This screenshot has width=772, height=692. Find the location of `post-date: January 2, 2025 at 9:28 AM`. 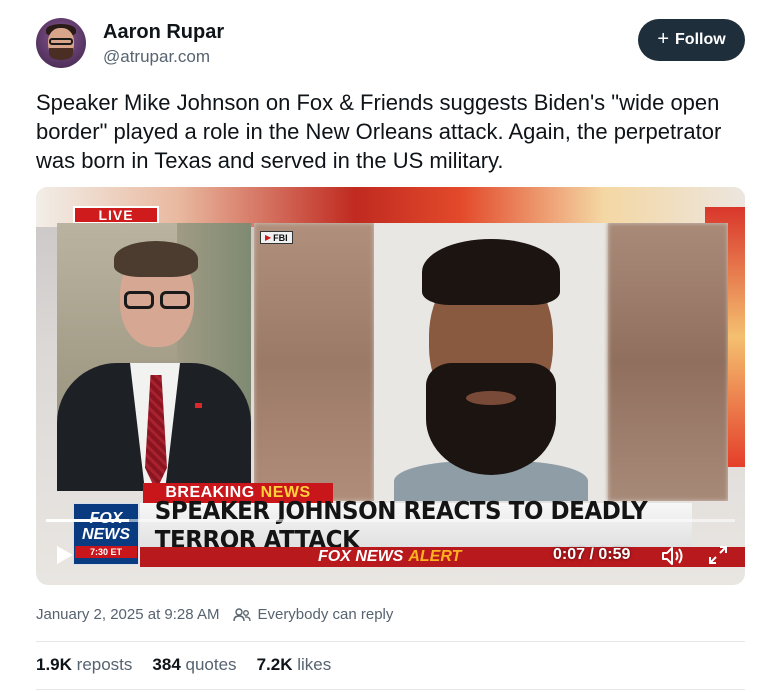

post-date: January 2, 2025 at 9:28 AM is located at coordinates (127, 614).